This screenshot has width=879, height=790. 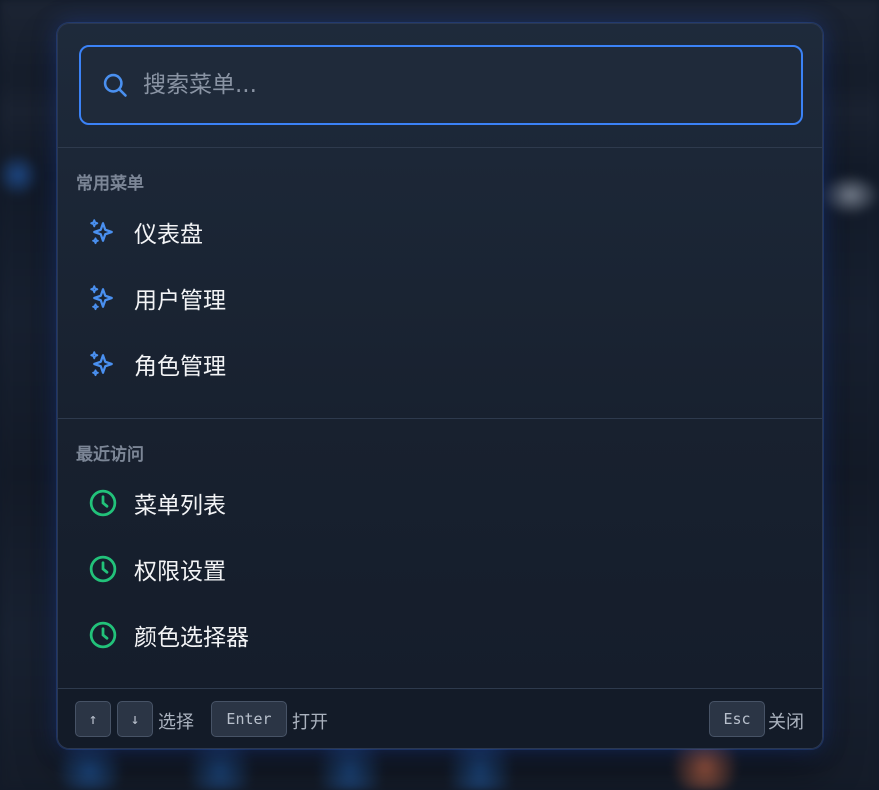 What do you see at coordinates (441, 298) in the screenshot?
I see `menu-item-user-management: 用户管理` at bounding box center [441, 298].